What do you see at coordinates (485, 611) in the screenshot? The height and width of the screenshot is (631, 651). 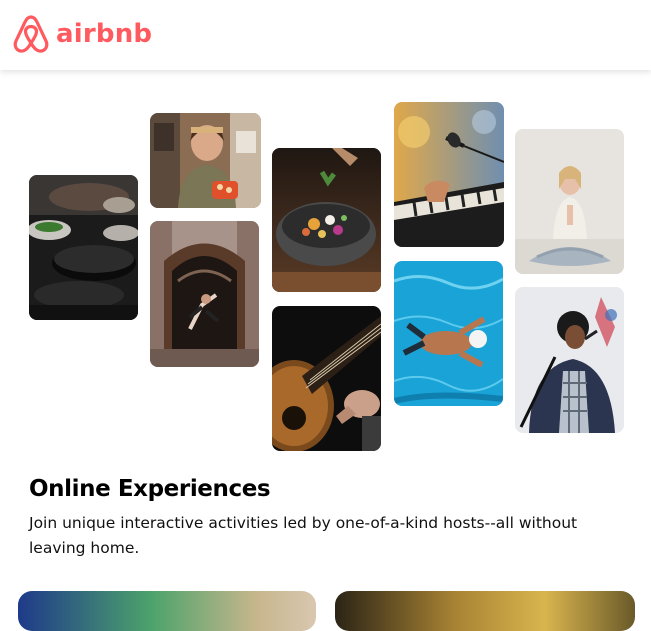 I see `experience-card-right` at bounding box center [485, 611].